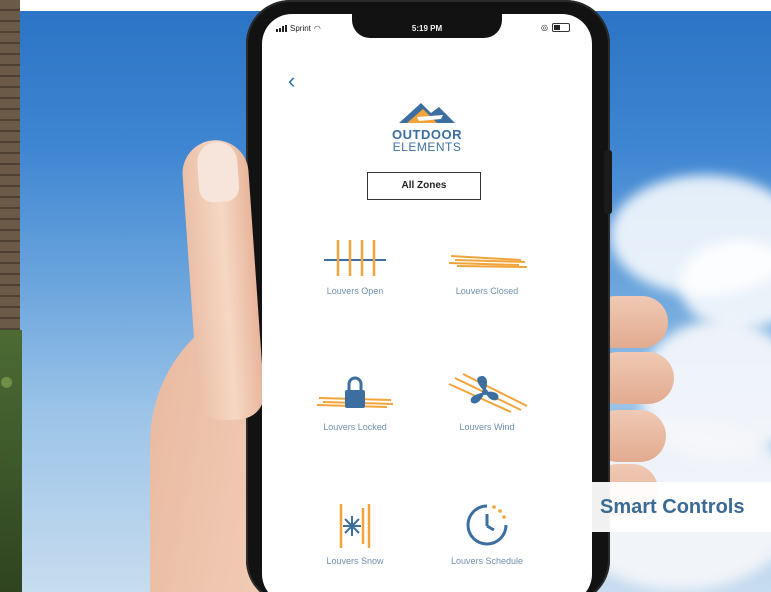 Image resolution: width=771 pixels, height=592 pixels. I want to click on louvers-snow-tile: Louvers Snow, so click(355, 546).